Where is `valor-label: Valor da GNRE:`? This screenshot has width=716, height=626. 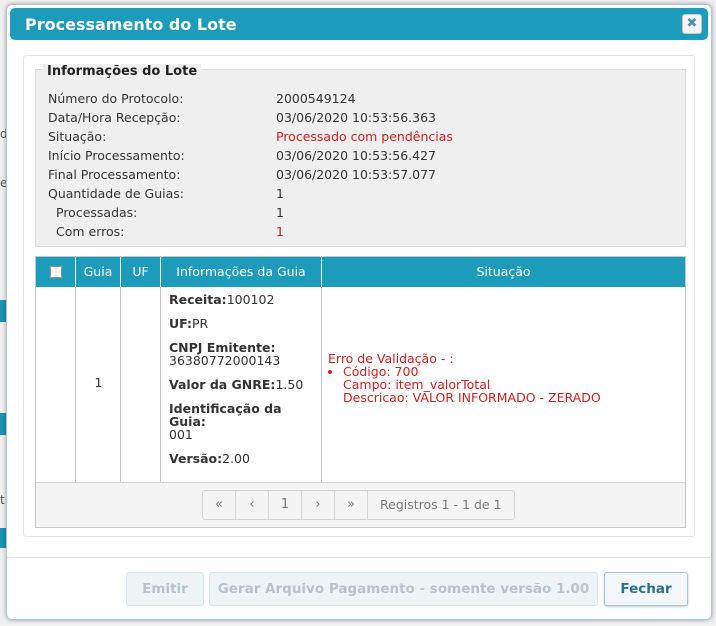
valor-label: Valor da GNRE: is located at coordinates (222, 384).